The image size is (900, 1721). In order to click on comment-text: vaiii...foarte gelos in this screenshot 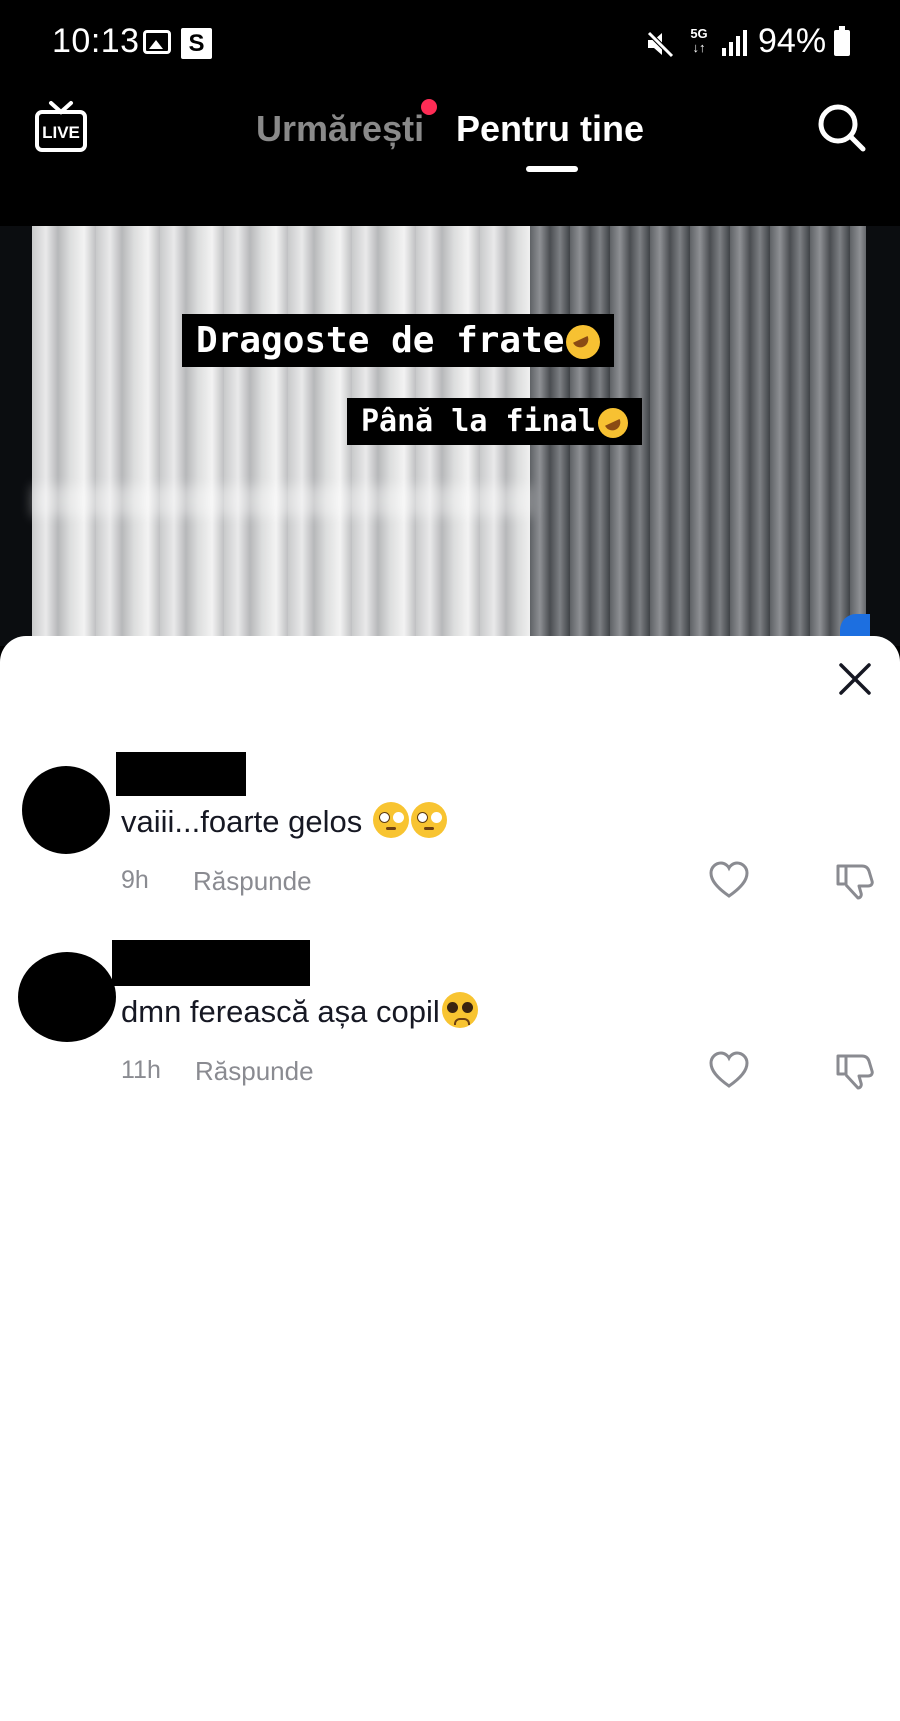, I will do `click(284, 821)`.